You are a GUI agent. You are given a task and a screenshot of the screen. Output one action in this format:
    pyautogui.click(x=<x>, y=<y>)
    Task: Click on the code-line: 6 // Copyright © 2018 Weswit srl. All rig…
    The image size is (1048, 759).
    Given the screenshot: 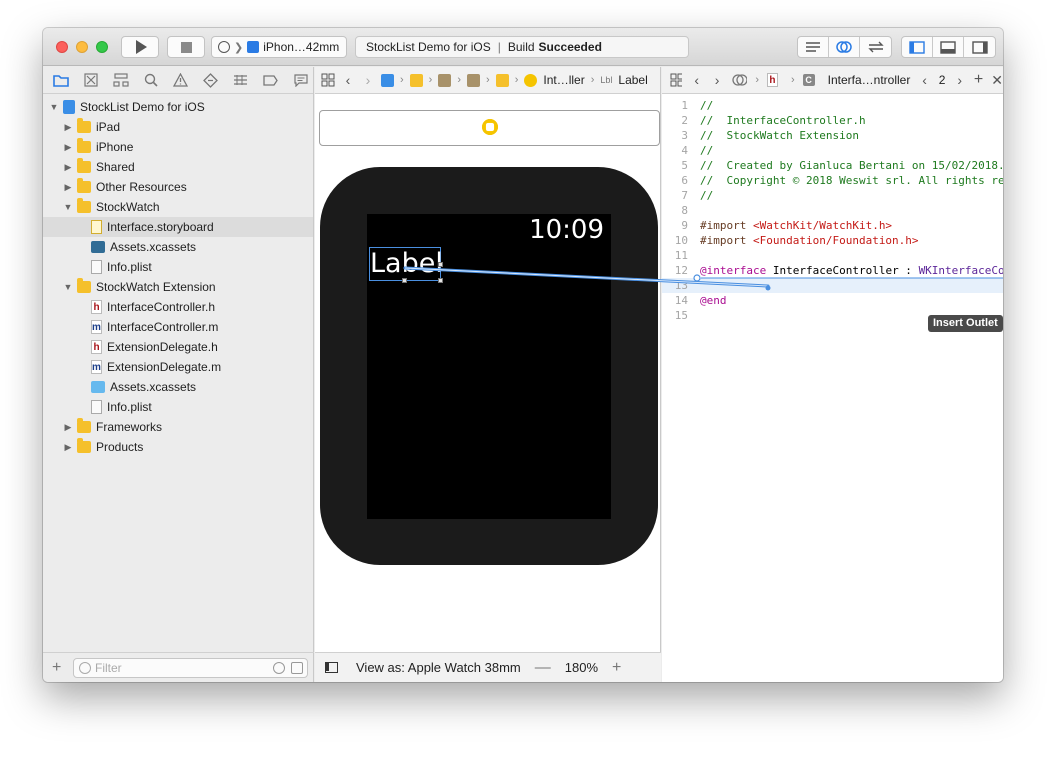 What is the action you would take?
    pyautogui.click(x=832, y=180)
    